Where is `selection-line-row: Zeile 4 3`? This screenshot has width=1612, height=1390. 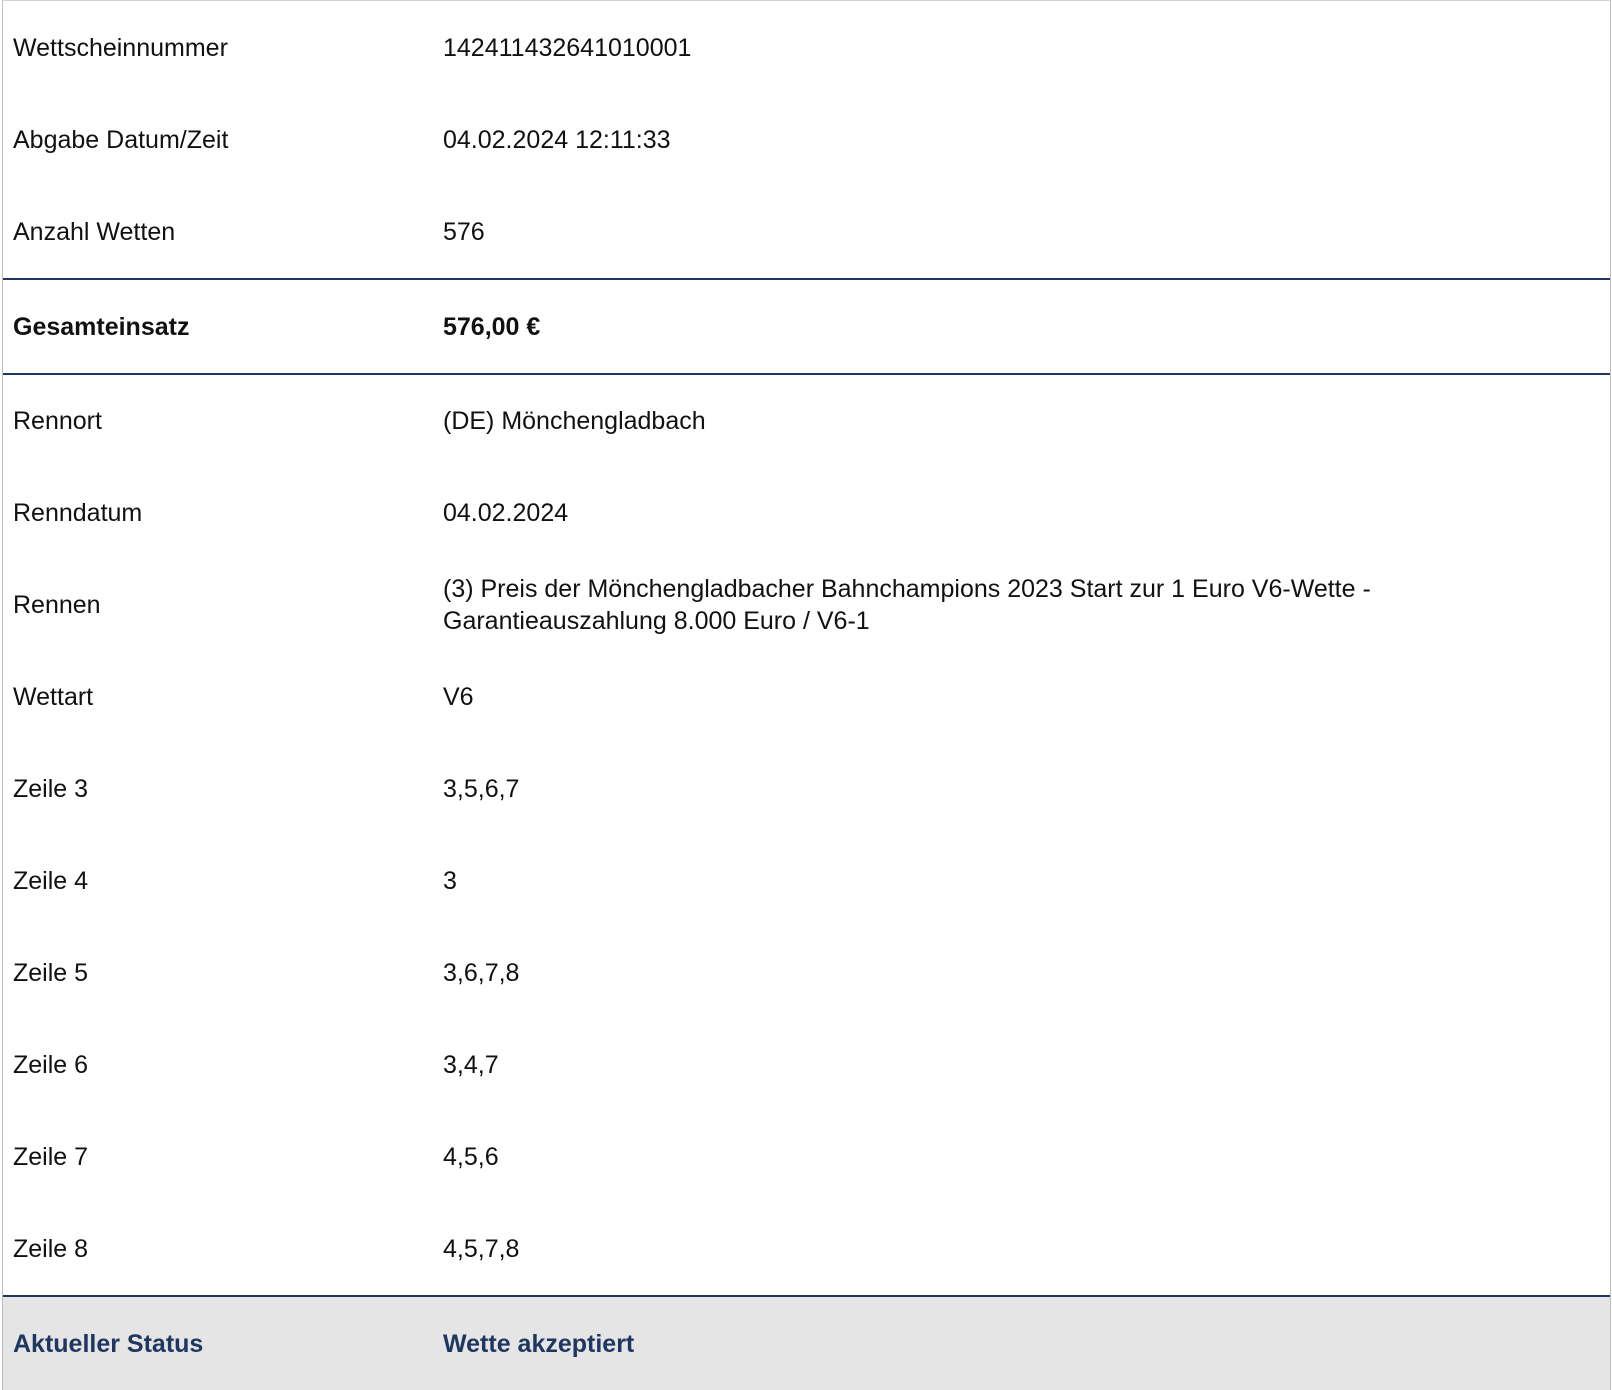
selection-line-row: Zeile 4 3 is located at coordinates (806, 881).